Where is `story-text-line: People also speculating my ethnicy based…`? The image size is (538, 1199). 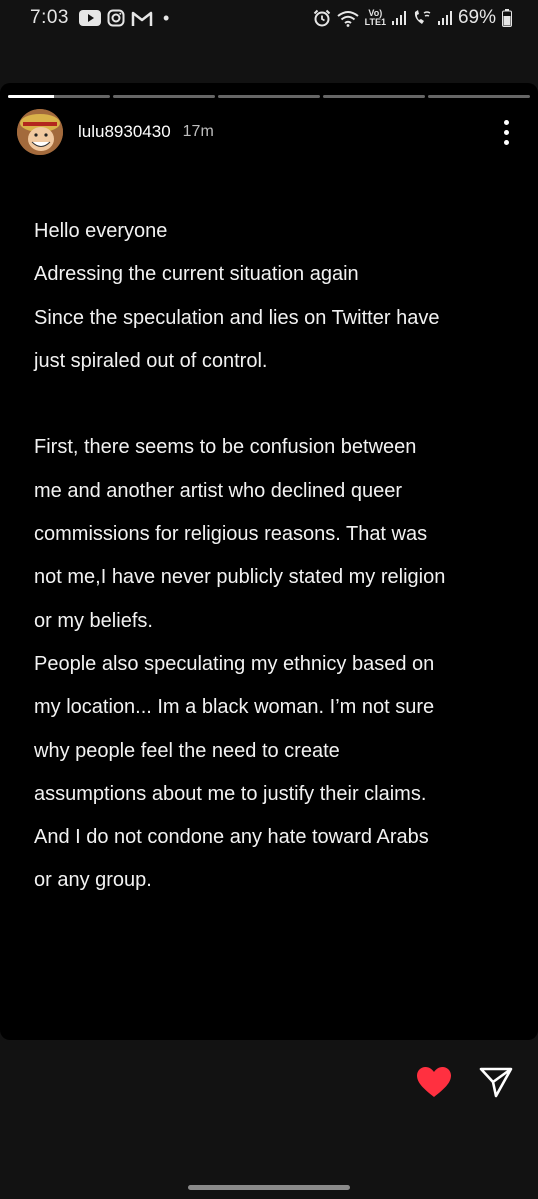 story-text-line: People also speculating my ethnicy based… is located at coordinates (234, 663).